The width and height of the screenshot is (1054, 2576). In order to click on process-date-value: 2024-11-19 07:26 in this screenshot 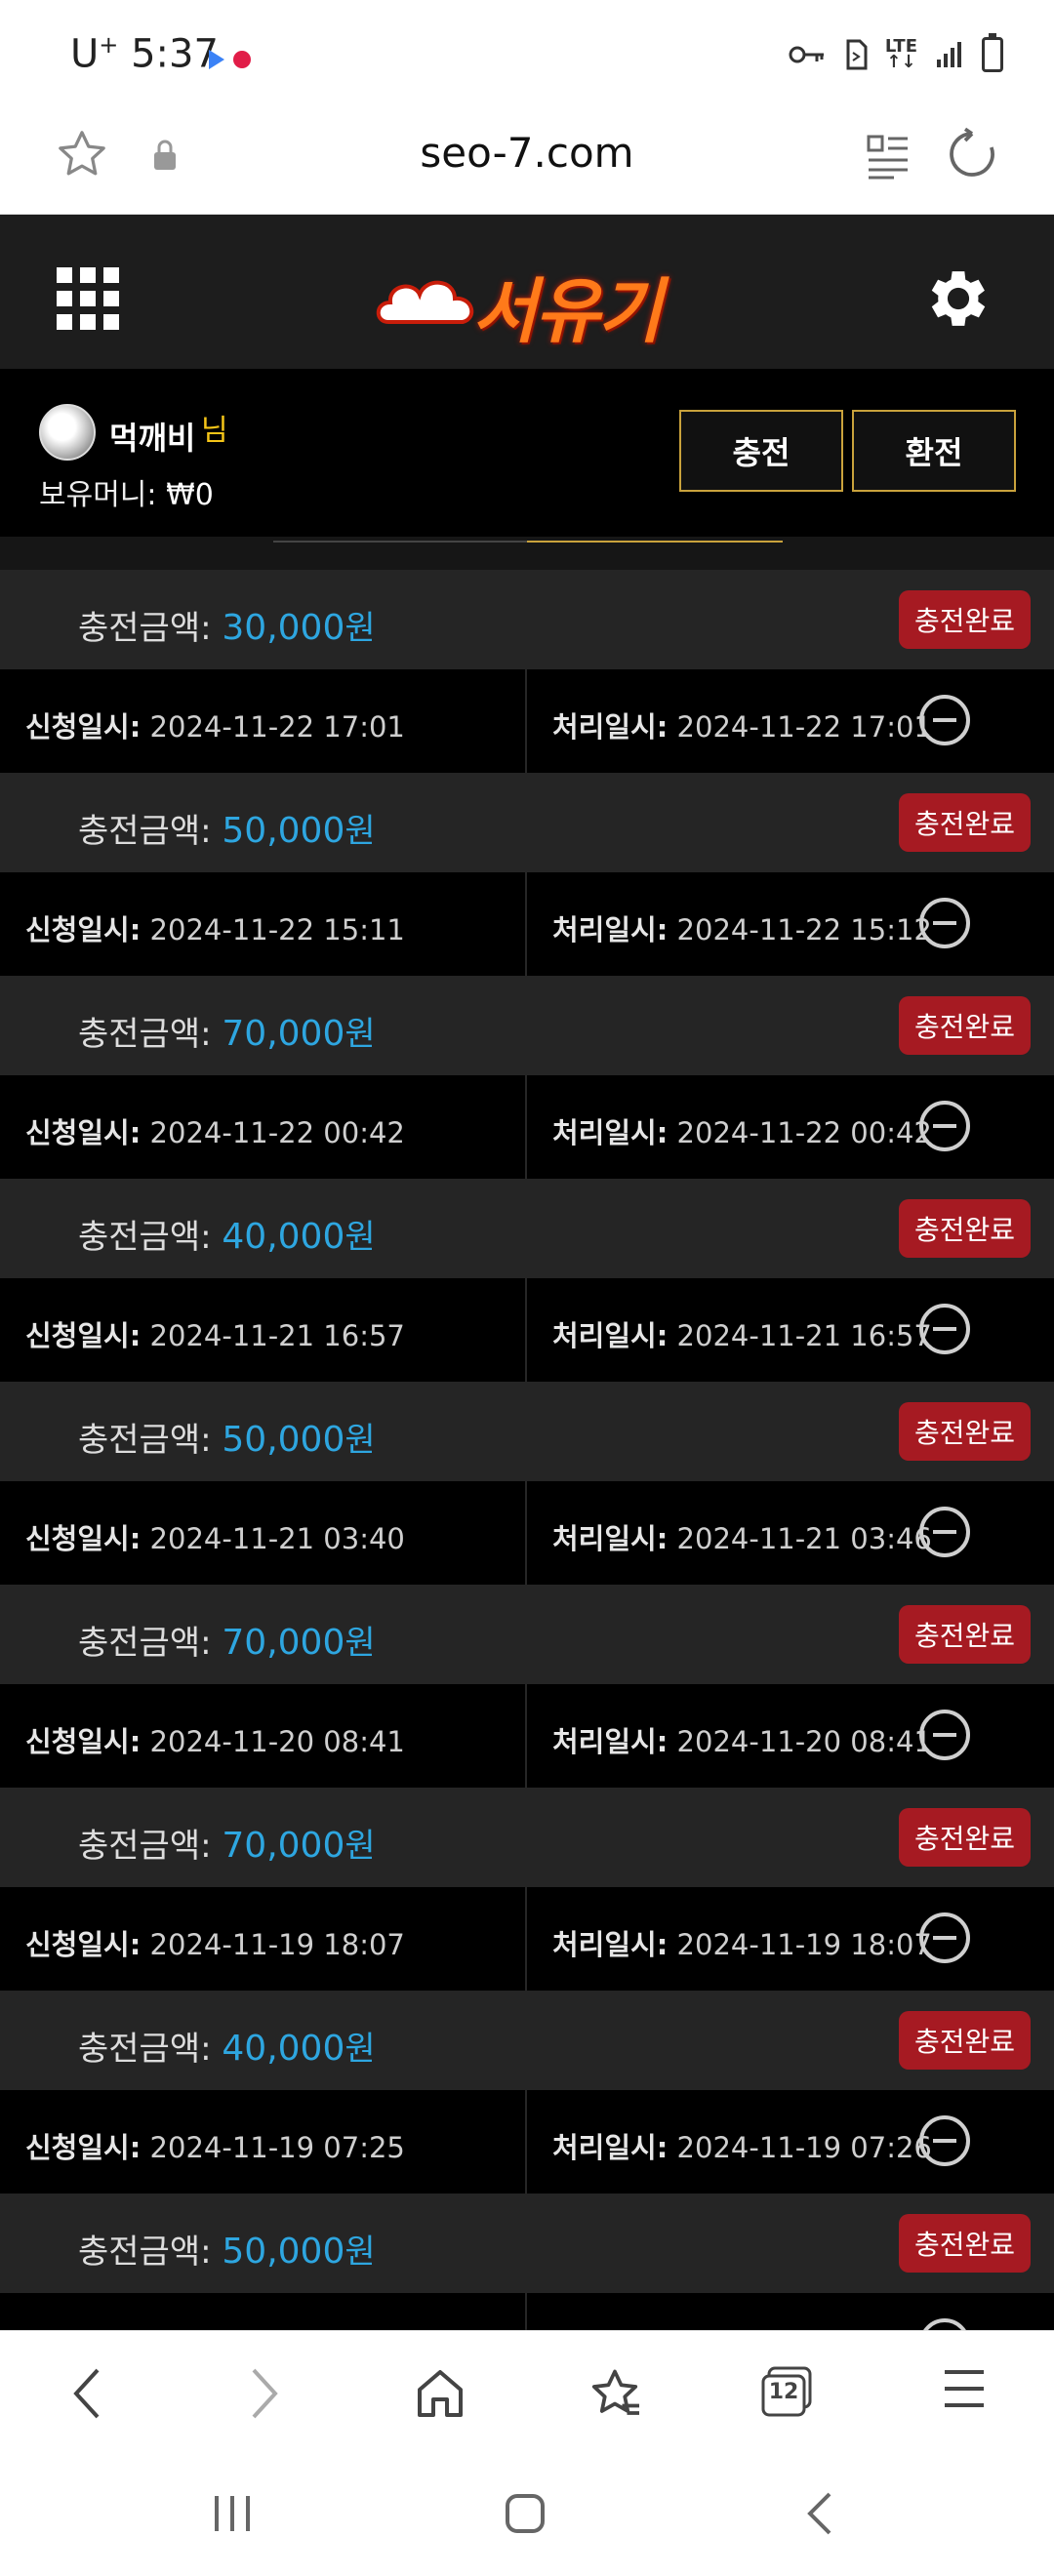, I will do `click(804, 2147)`.